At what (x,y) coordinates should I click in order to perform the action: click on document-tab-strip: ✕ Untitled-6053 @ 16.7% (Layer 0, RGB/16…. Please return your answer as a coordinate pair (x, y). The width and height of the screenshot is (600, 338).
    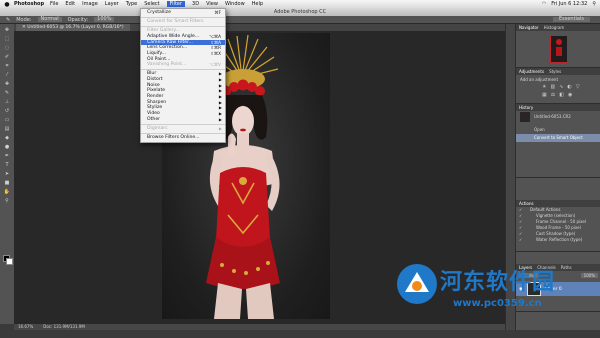
    Looking at the image, I should click on (264, 27).